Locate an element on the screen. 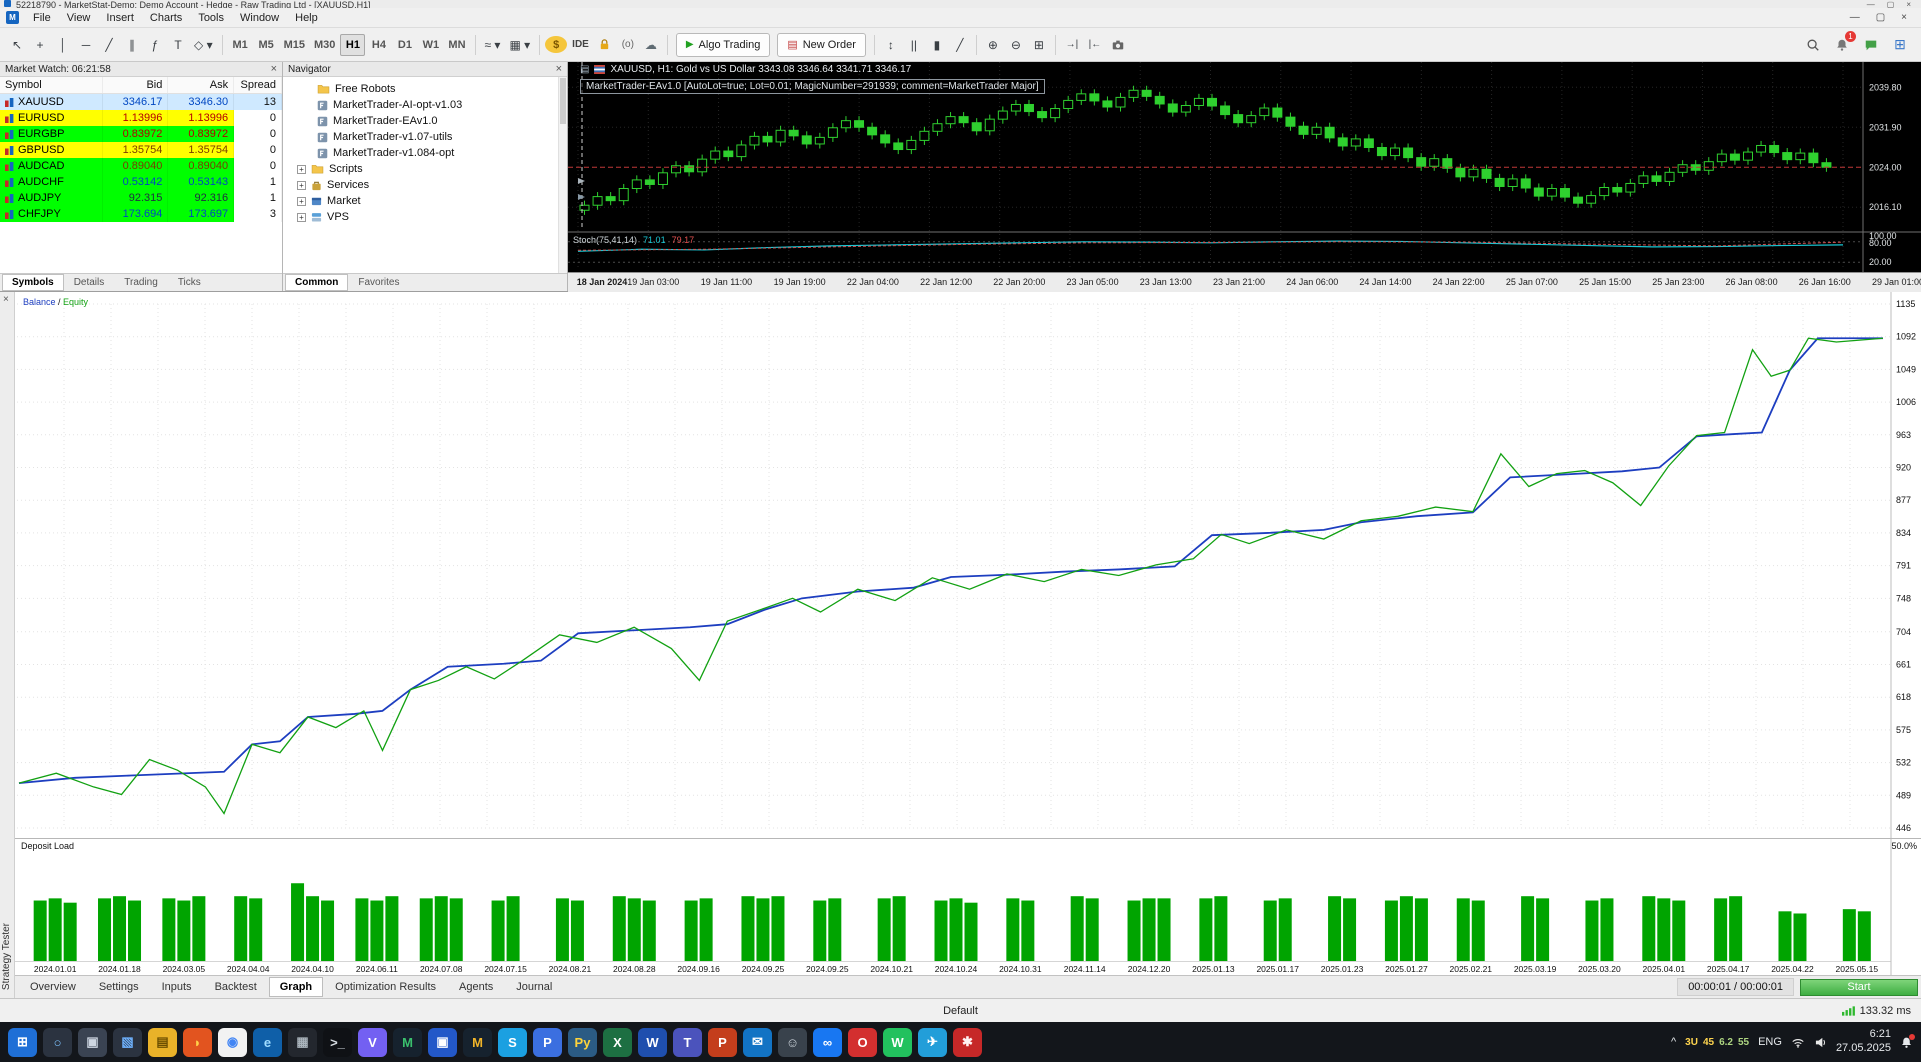  taskbar-icon-opera: O is located at coordinates (862, 1042).